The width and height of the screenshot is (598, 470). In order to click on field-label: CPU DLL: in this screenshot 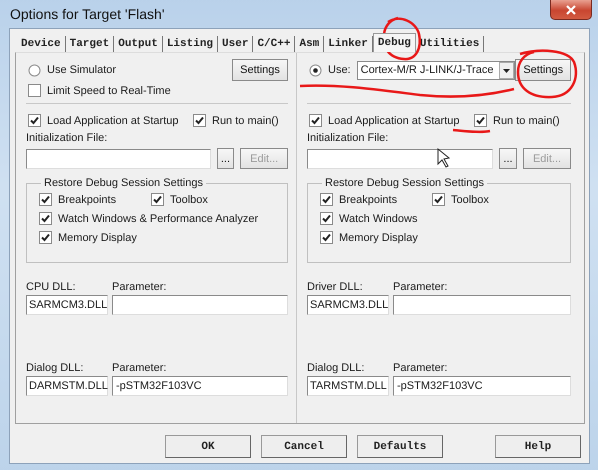, I will do `click(51, 287)`.